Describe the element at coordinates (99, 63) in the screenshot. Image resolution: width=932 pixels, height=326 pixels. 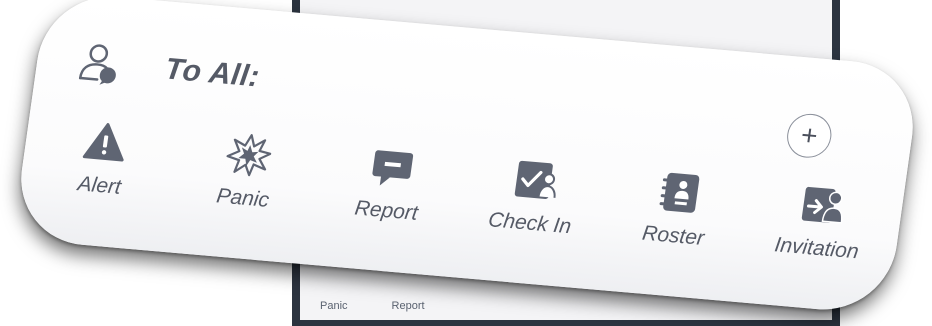
I see `person-chat-icon` at that location.